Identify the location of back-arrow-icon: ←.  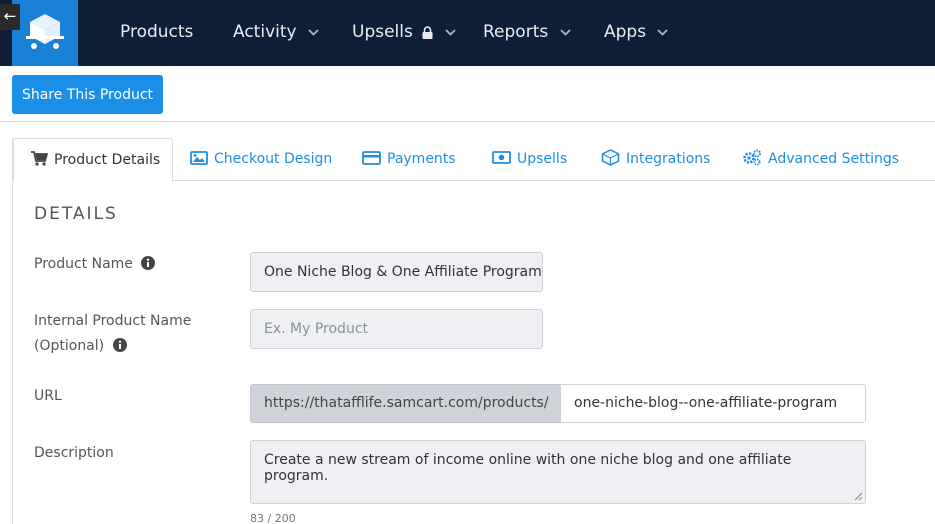
(10, 17).